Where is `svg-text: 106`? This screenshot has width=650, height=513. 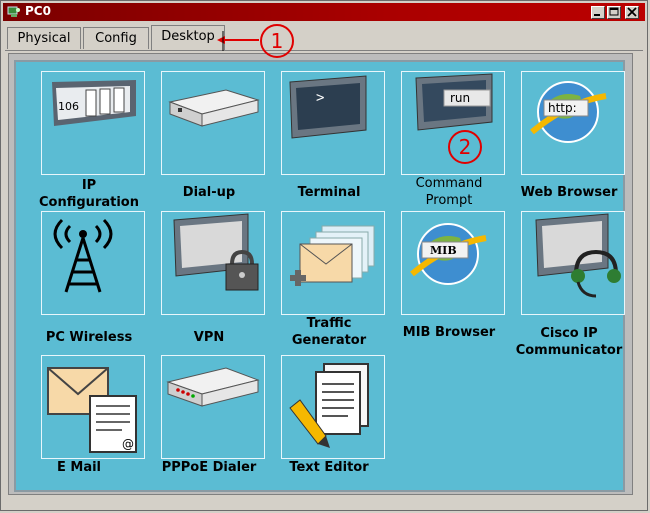 svg-text: 106 is located at coordinates (68, 106).